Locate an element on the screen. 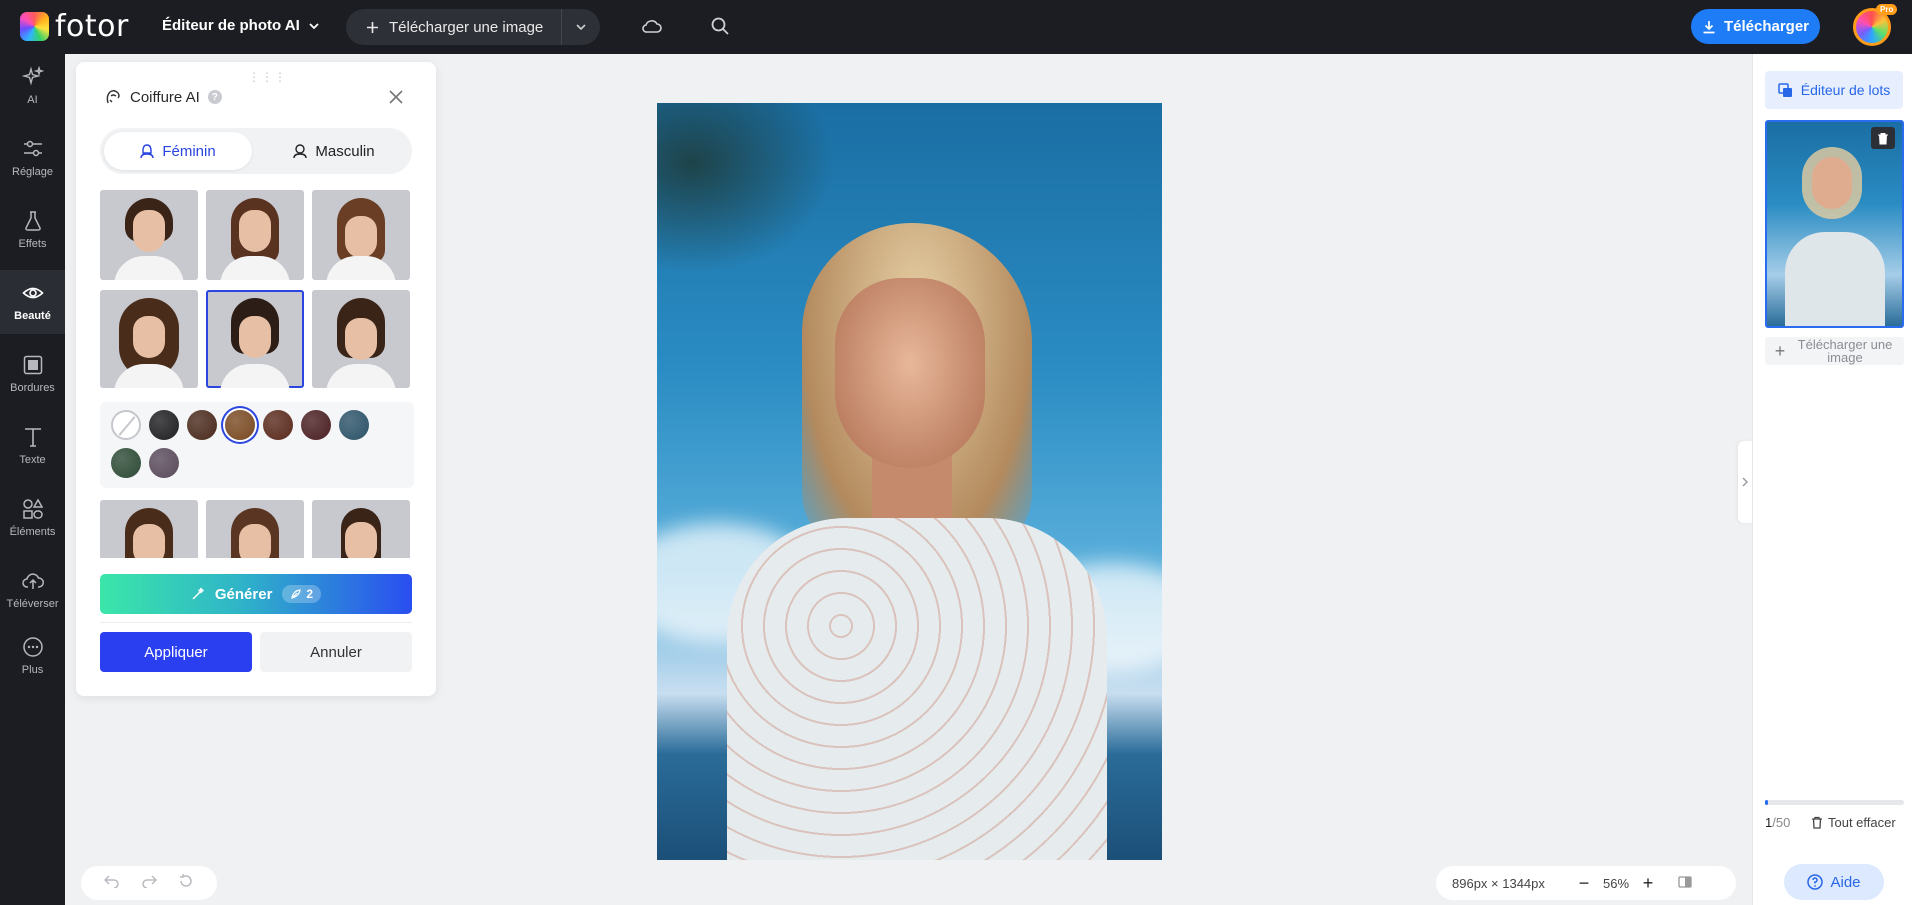 Image resolution: width=1912 pixels, height=905 pixels. zoom-controls: 896px × 1344px − 56% + is located at coordinates (1586, 883).